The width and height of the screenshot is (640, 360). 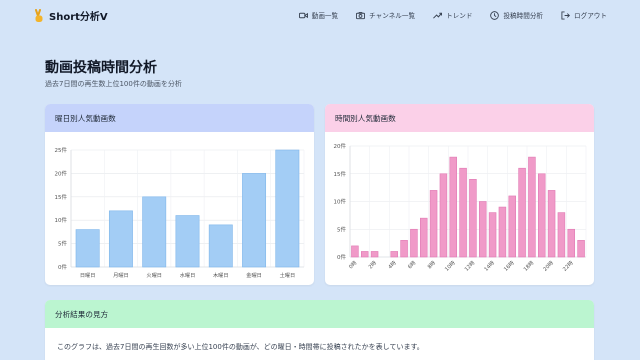 I want to click on nav-videos: 動画一覧, so click(x=318, y=15).